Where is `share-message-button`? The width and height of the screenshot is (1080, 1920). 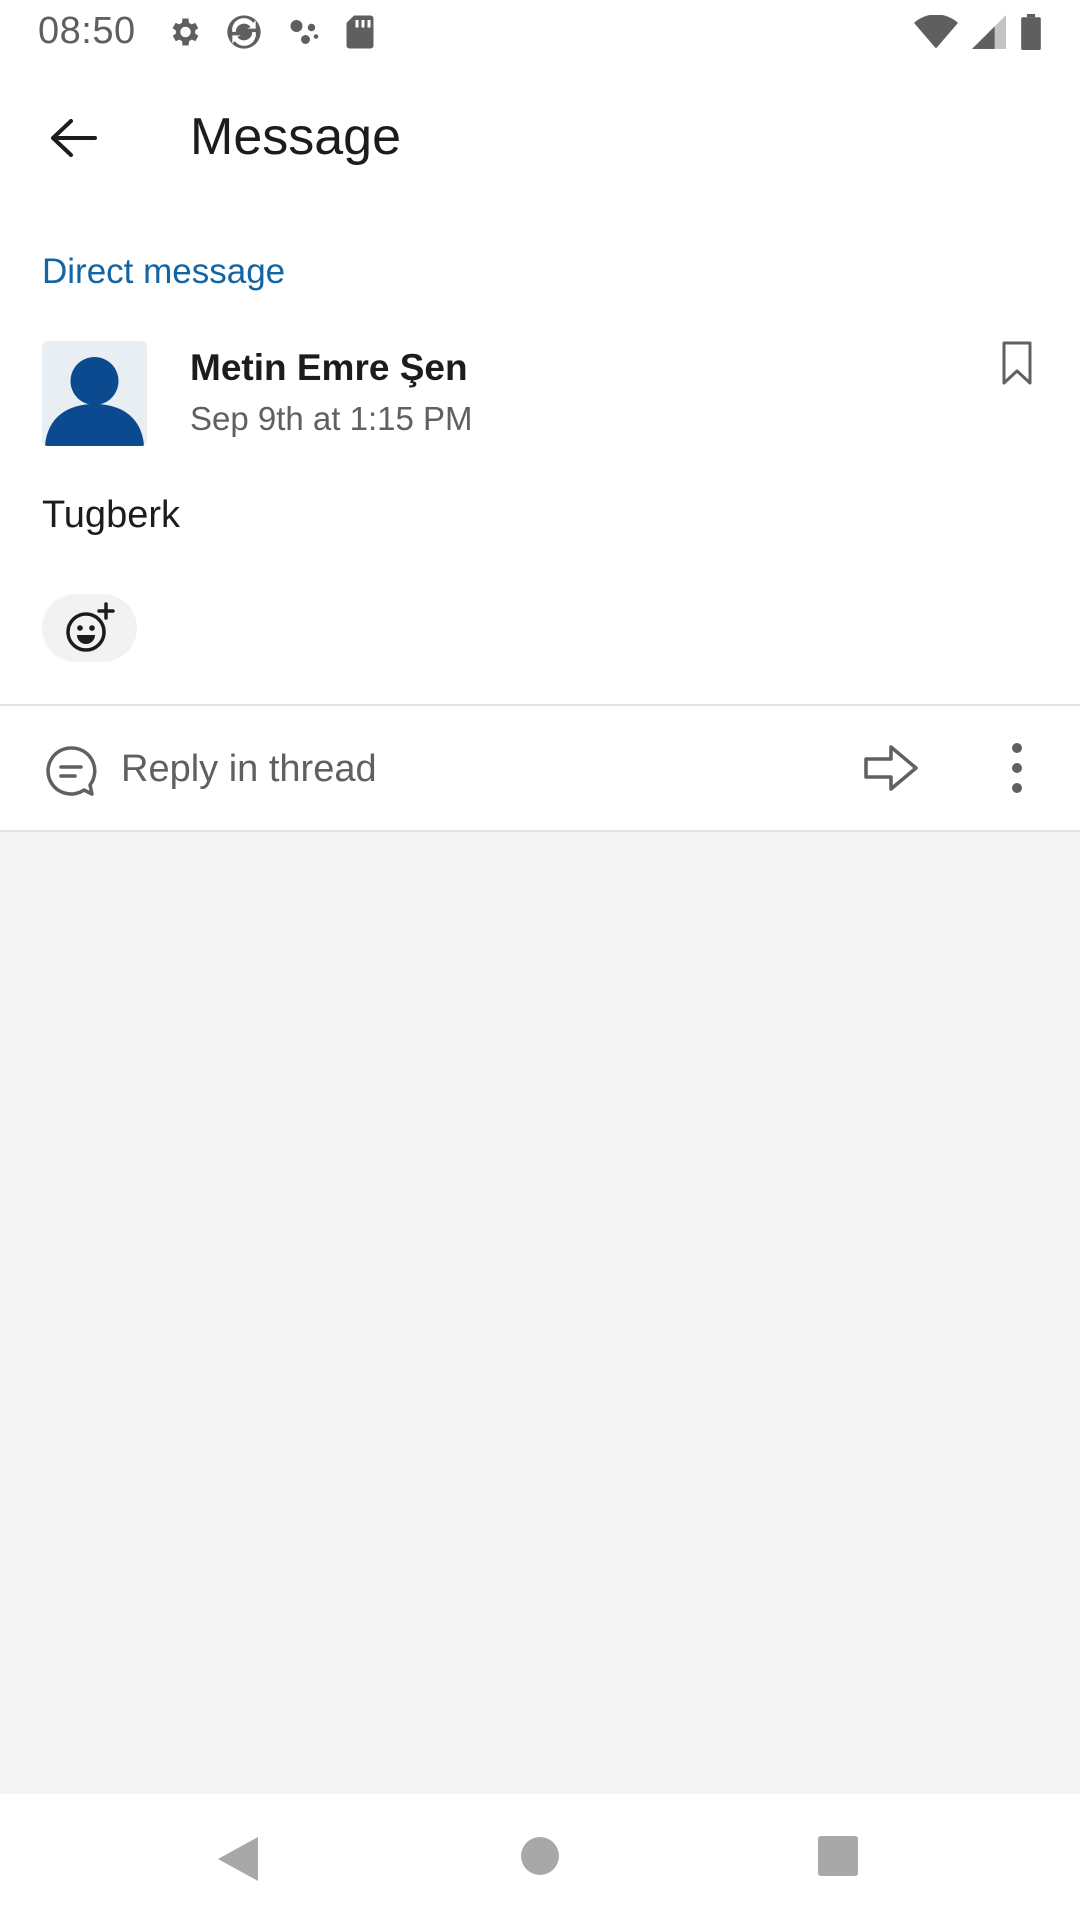
share-message-button is located at coordinates (891, 768).